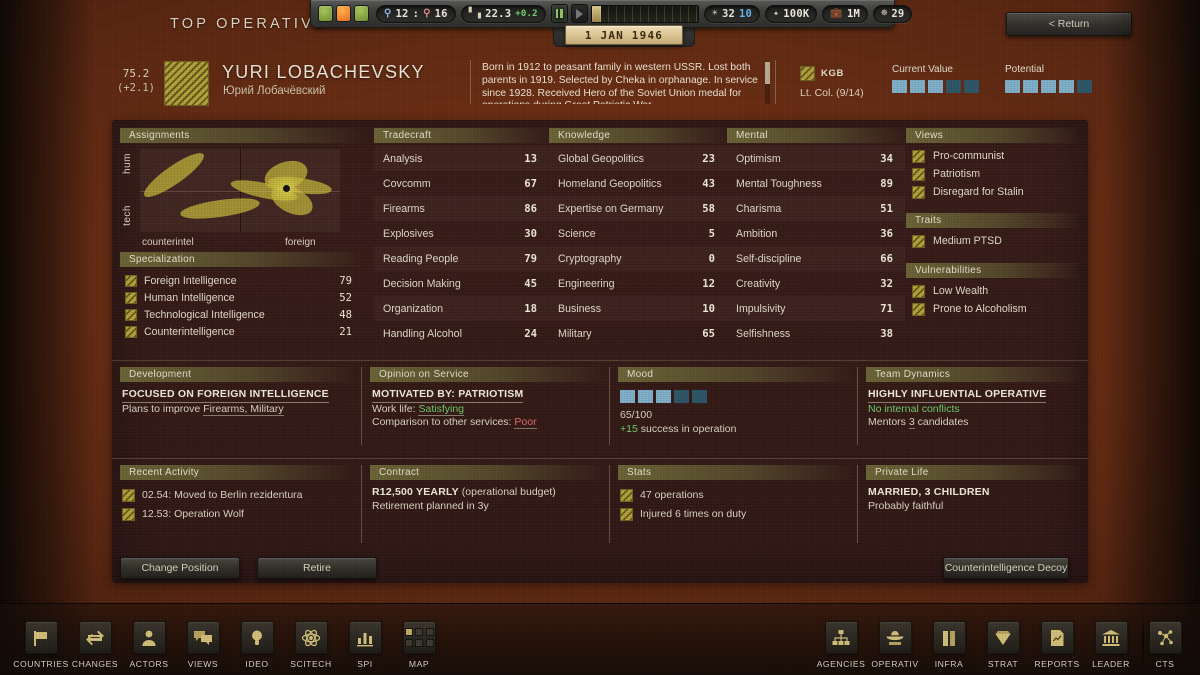  Describe the element at coordinates (559, 13) in the screenshot. I see `pause-button` at that location.